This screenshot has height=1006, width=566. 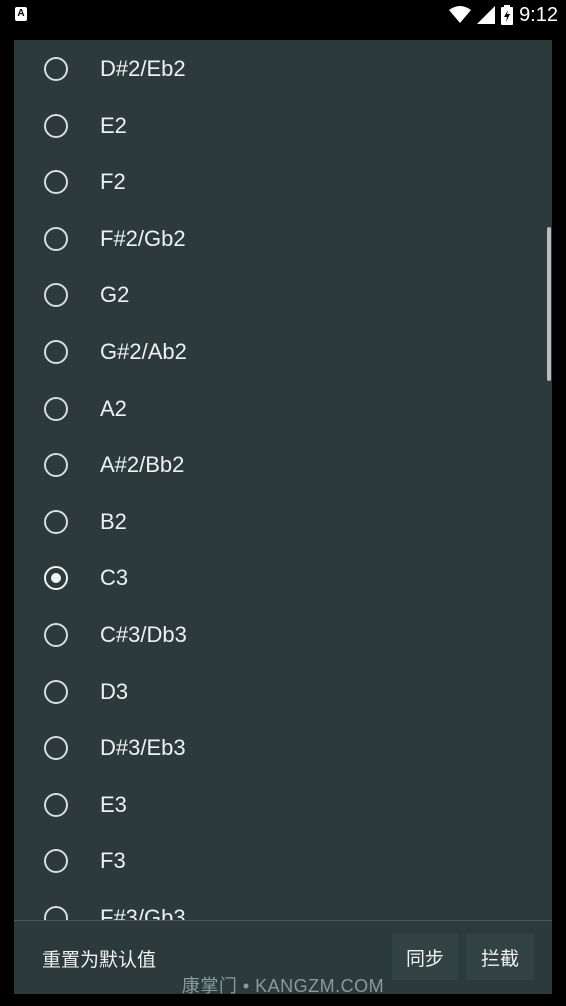 What do you see at coordinates (283, 578) in the screenshot?
I see `option-row: C3` at bounding box center [283, 578].